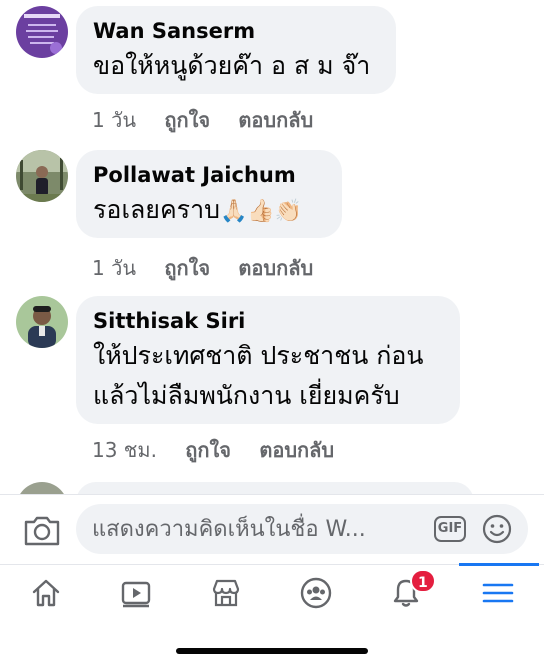 This screenshot has height=664, width=544. Describe the element at coordinates (209, 175) in the screenshot. I see `comment-author: Pollawat Jaichum` at that location.